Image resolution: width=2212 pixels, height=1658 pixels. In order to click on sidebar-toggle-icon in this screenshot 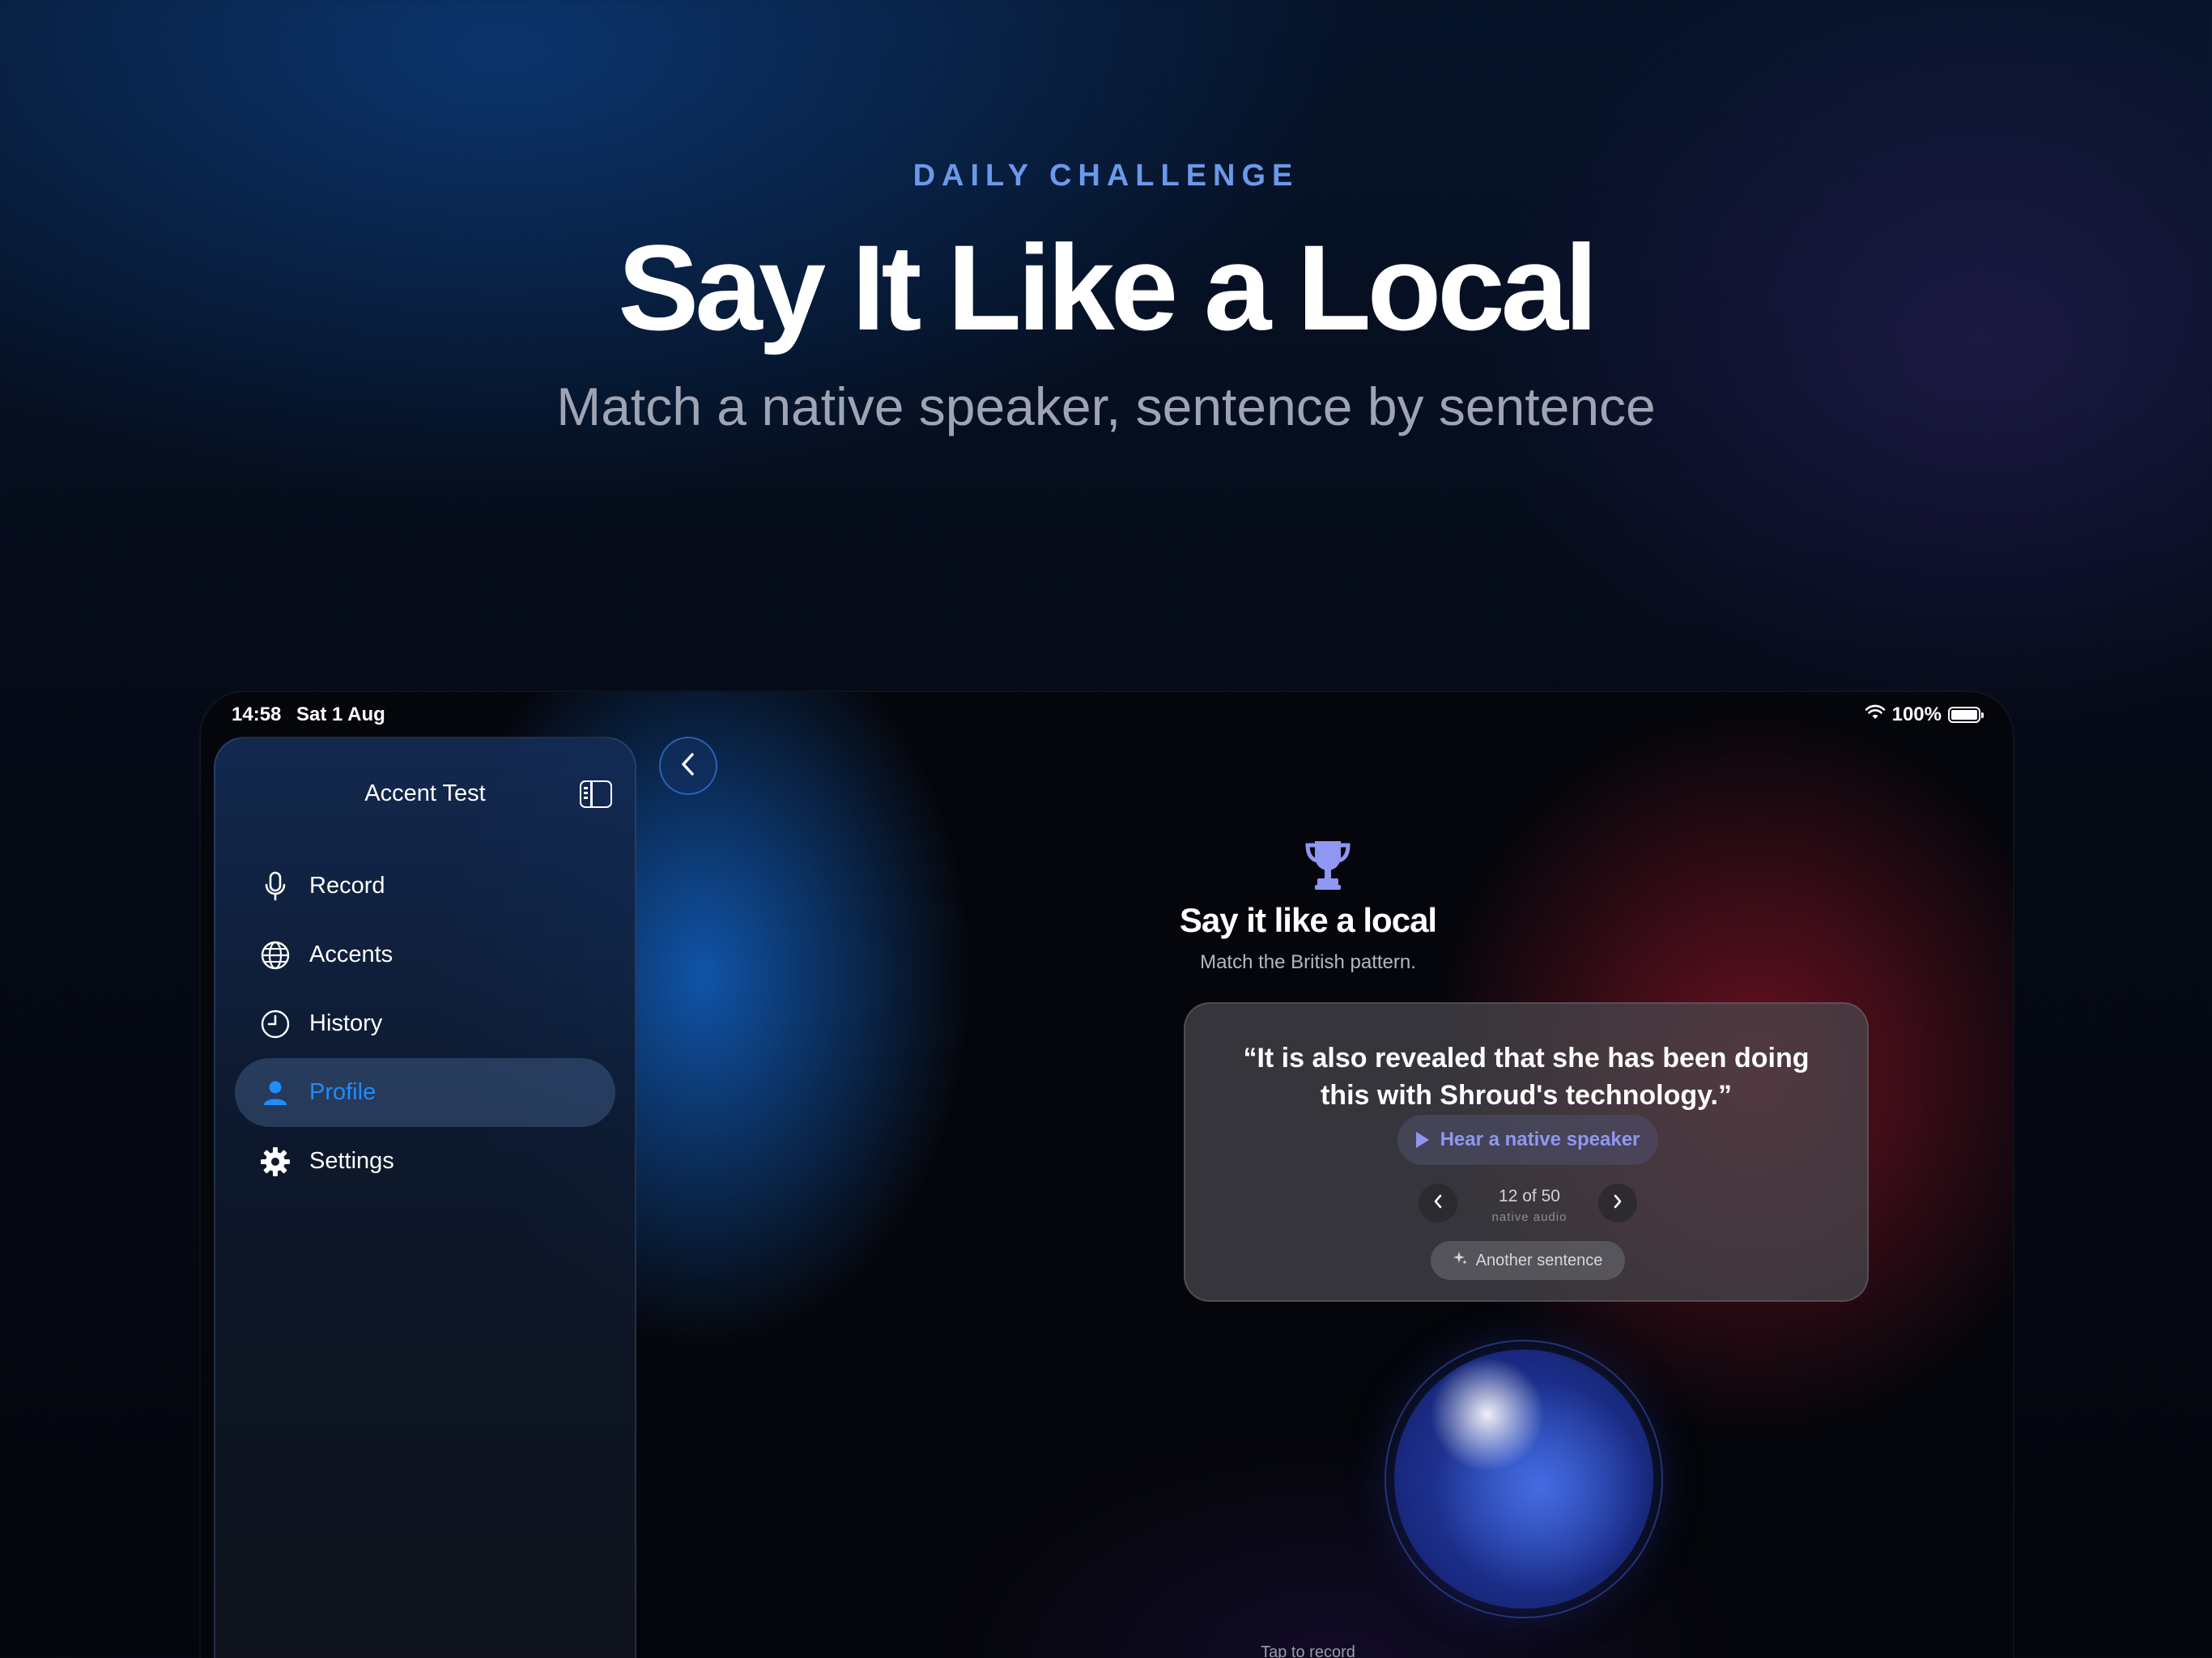, I will do `click(596, 794)`.